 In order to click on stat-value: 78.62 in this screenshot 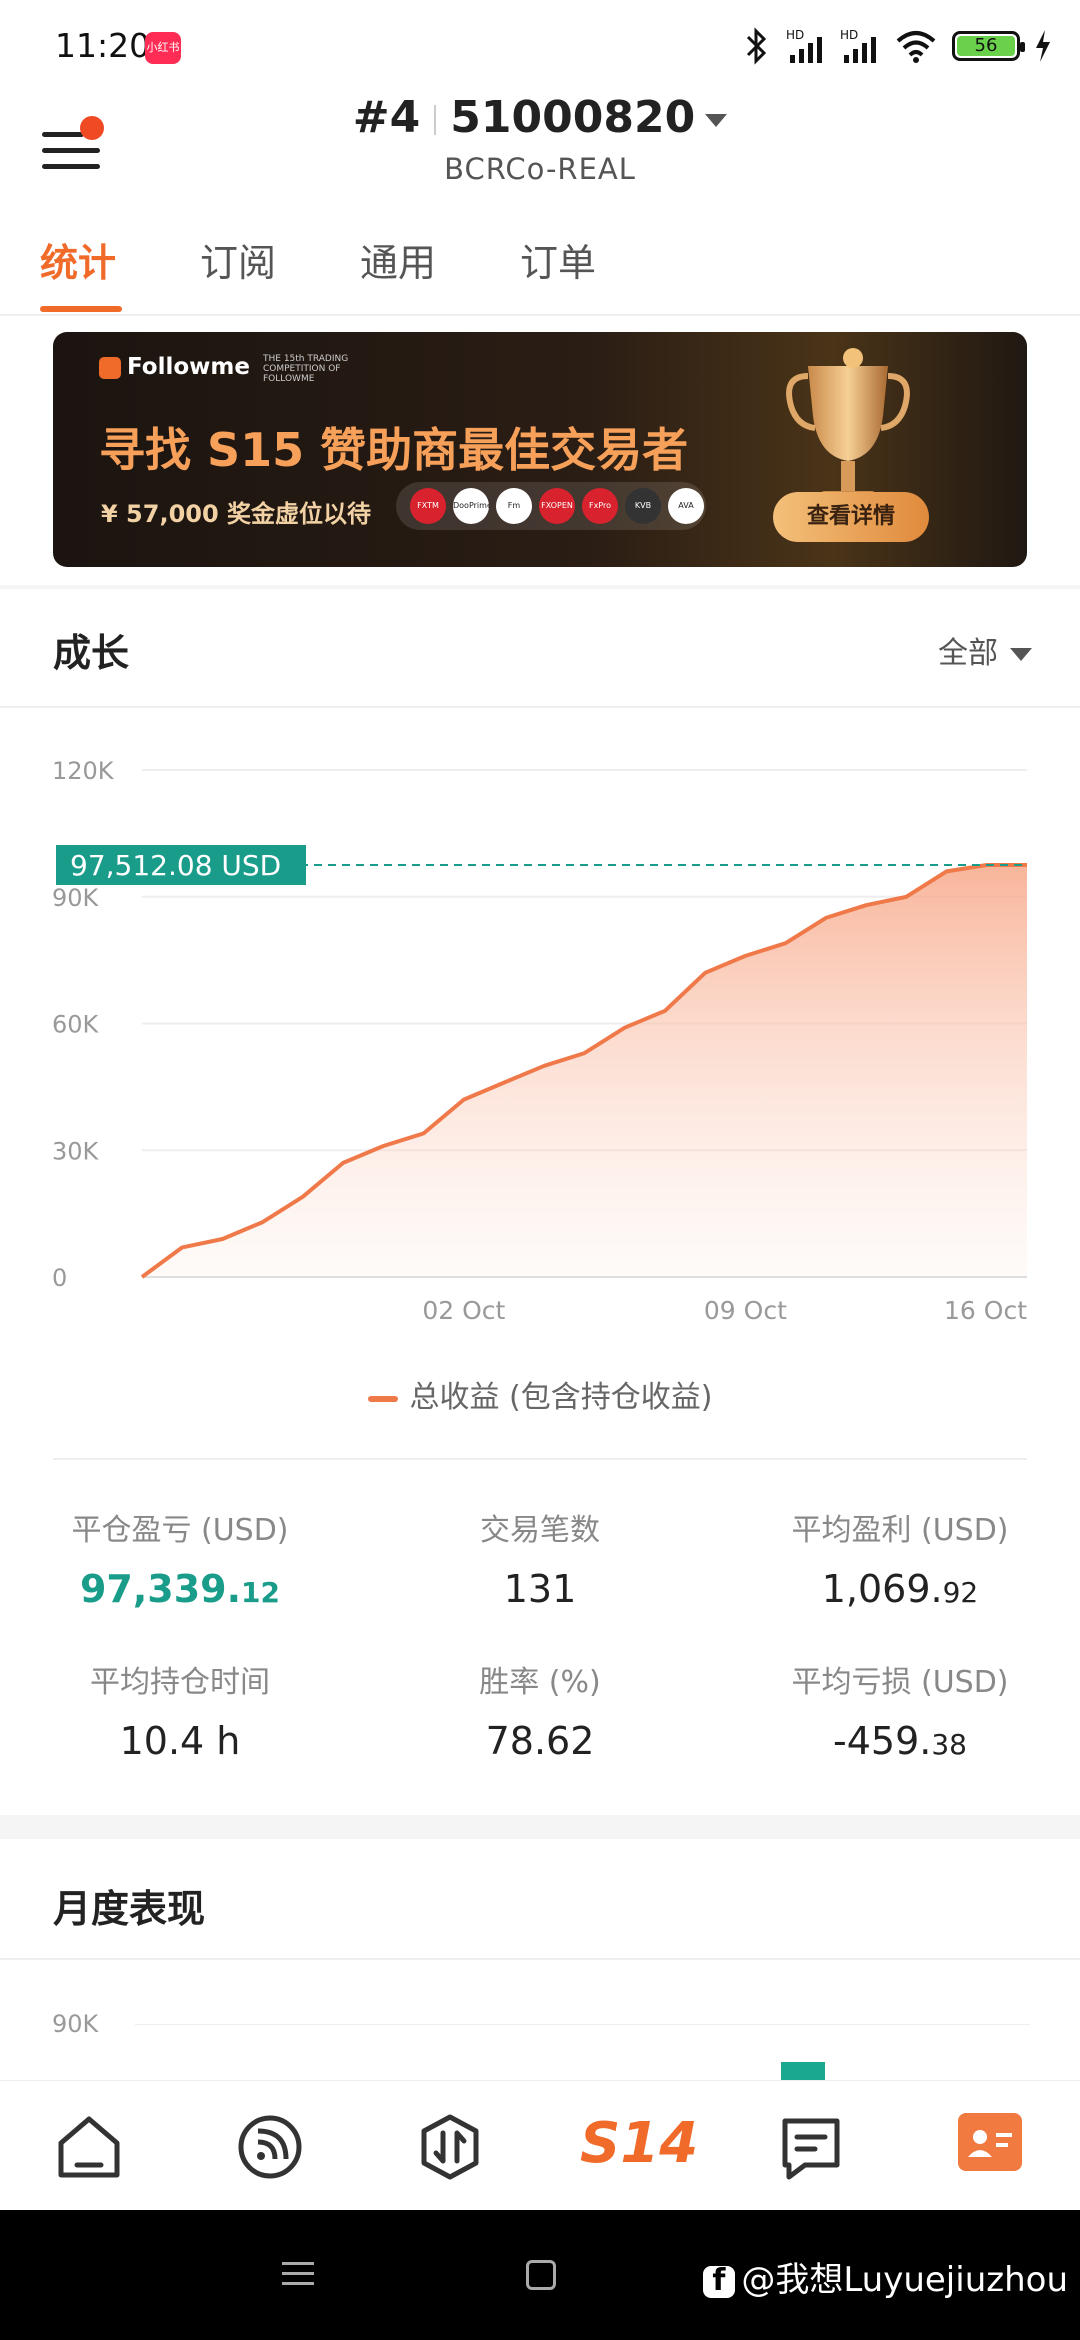, I will do `click(540, 1741)`.